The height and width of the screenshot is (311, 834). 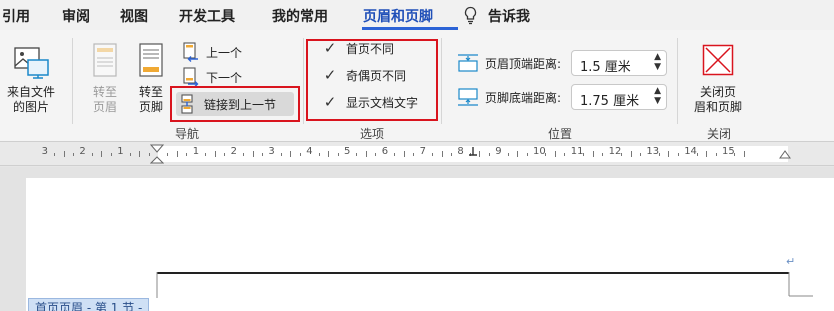 I want to click on tab-view: 视图, so click(x=134, y=16).